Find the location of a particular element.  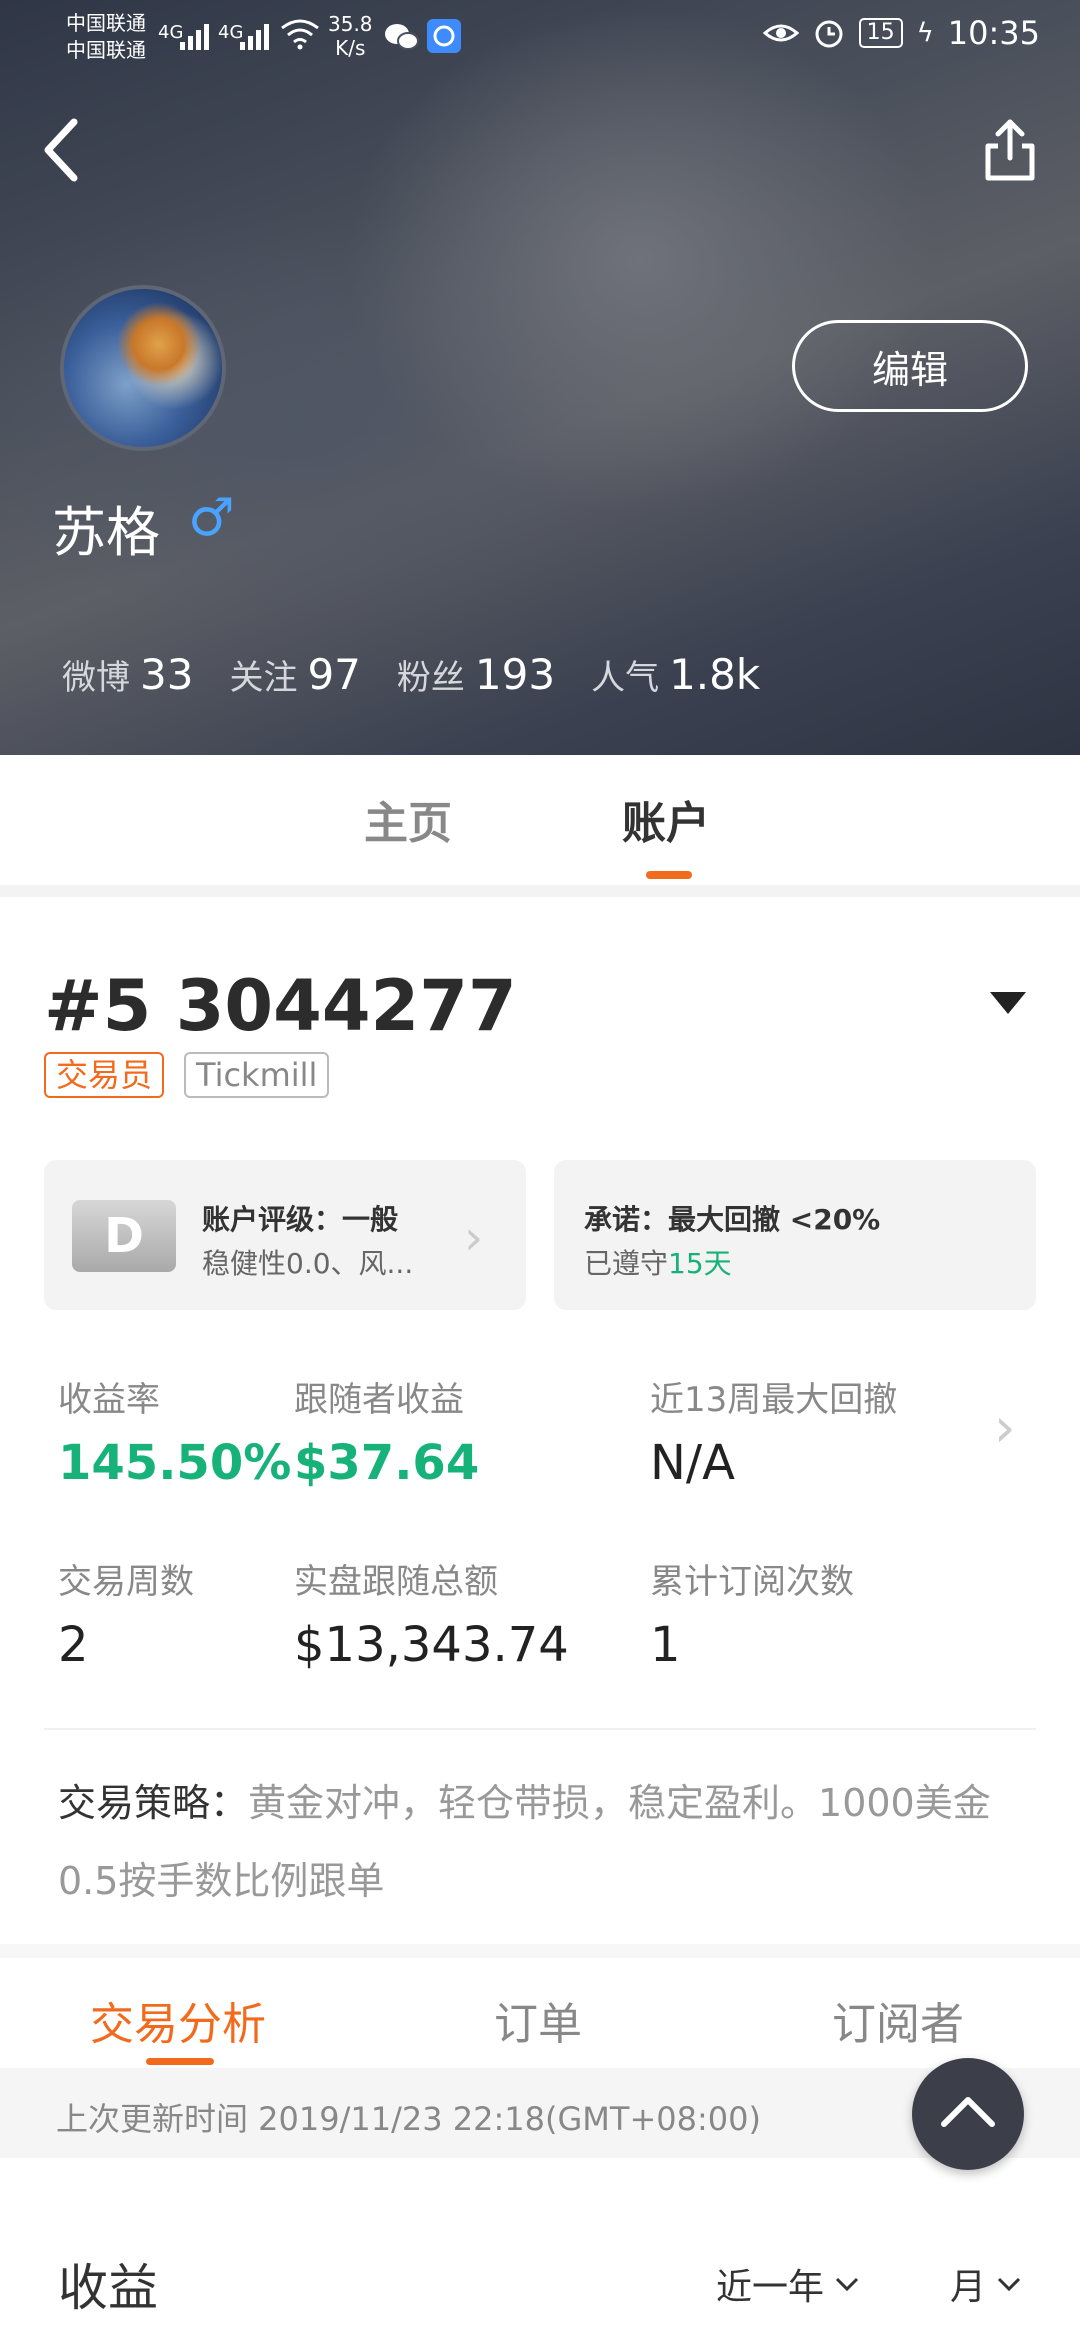

promise-subtitle: 已遵守15天 is located at coordinates (658, 1263).